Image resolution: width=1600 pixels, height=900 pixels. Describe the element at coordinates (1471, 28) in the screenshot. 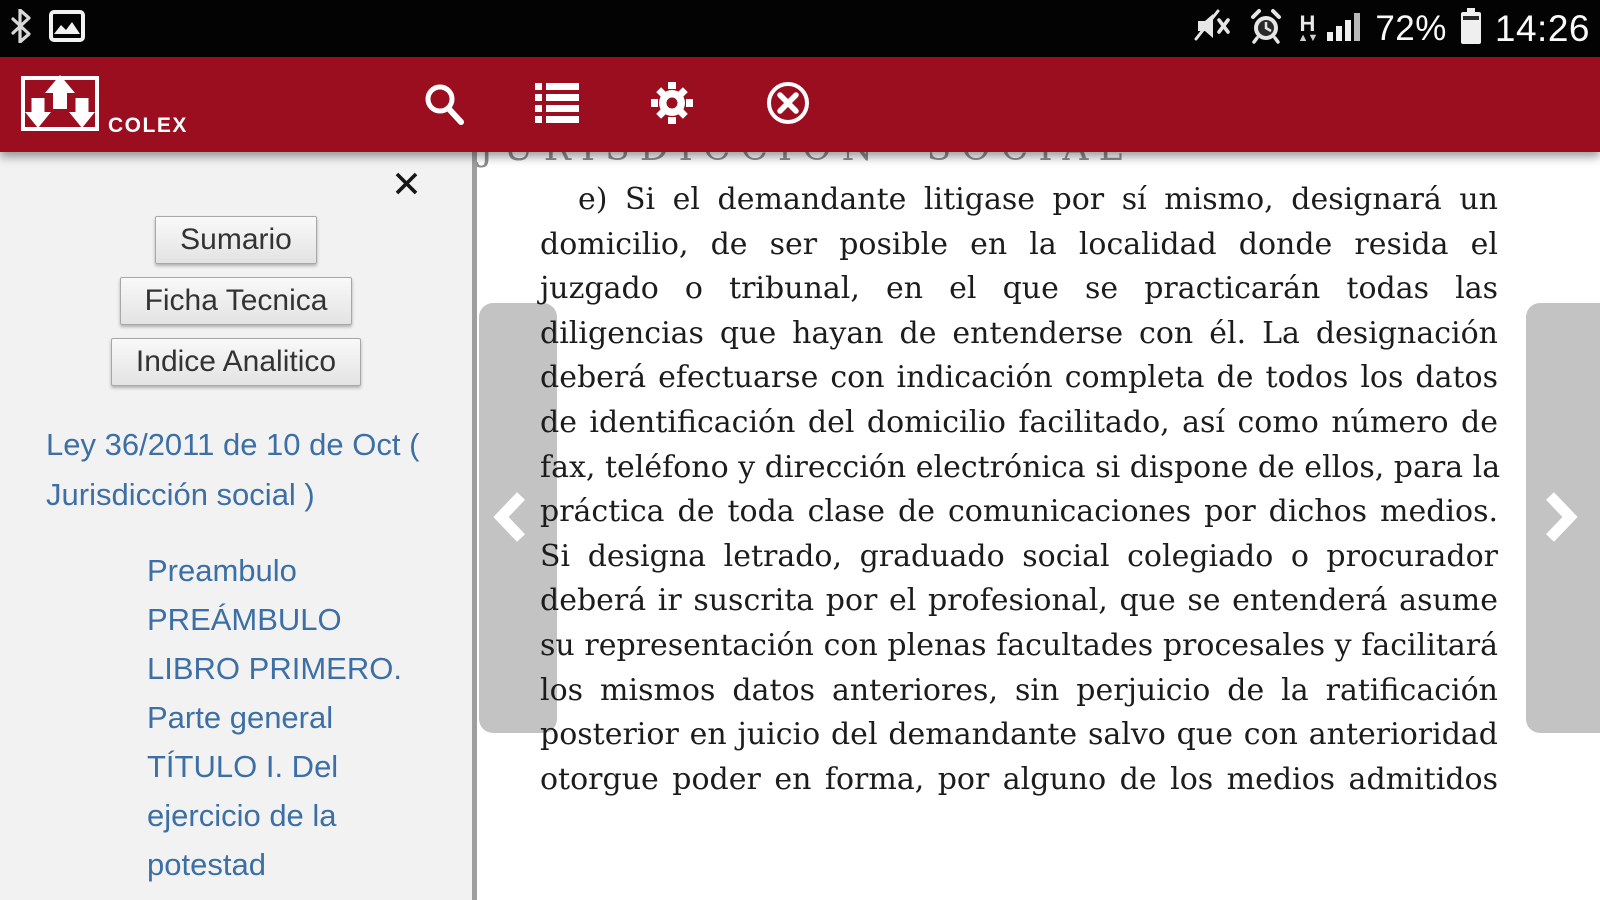

I see `battery-icon` at that location.